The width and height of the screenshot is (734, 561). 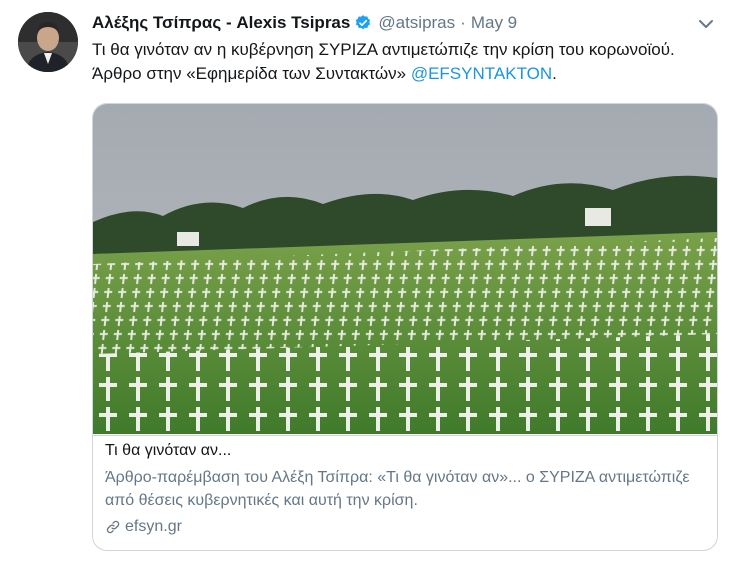 I want to click on mention-link: @EFSYNTAKTON, so click(x=481, y=73).